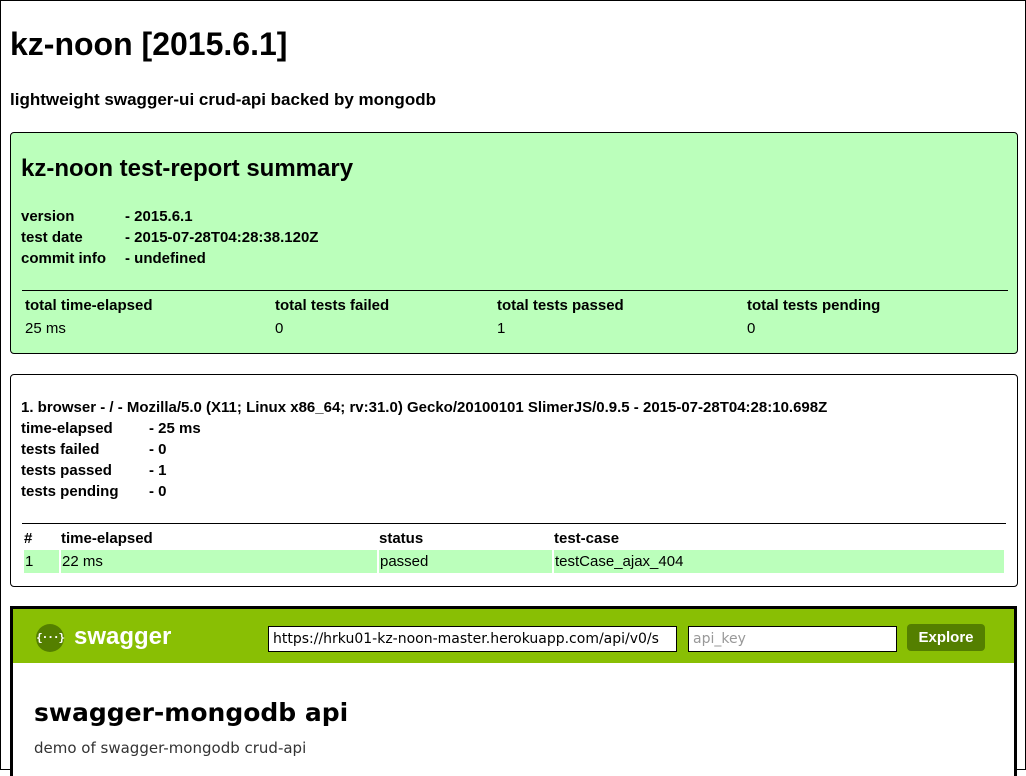 The width and height of the screenshot is (1026, 776). What do you see at coordinates (107, 538) in the screenshot?
I see `column-header: time-elapsed` at bounding box center [107, 538].